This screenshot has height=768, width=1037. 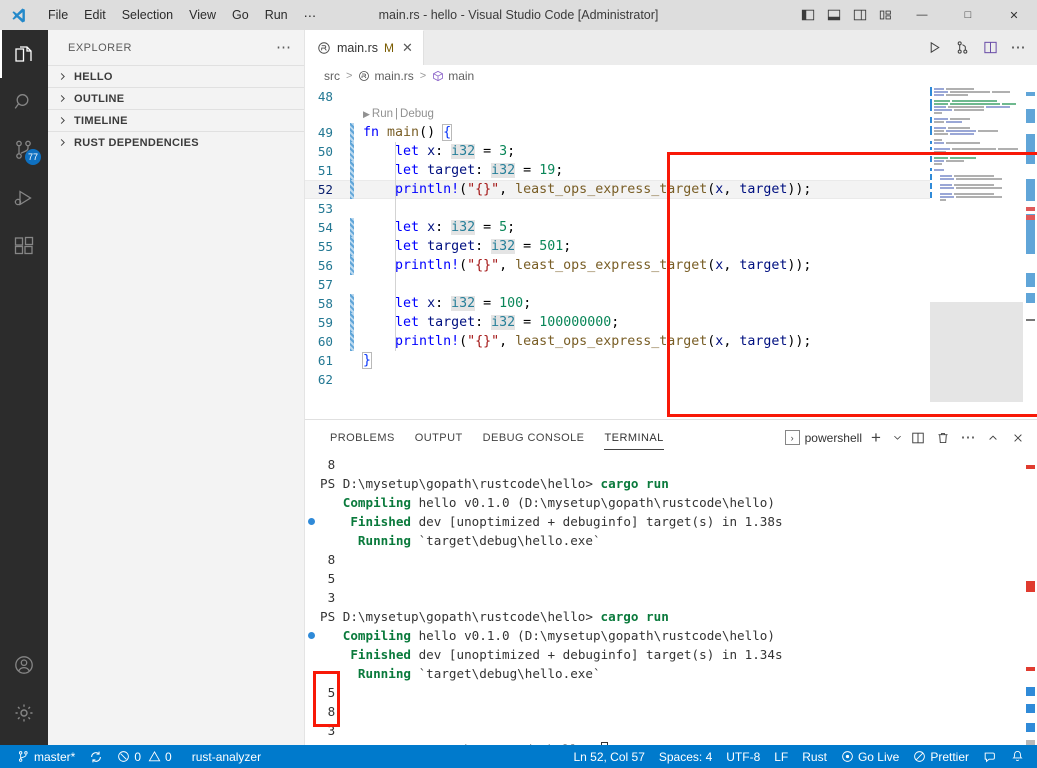 I want to click on activity-item-source-control: 77, so click(x=24, y=150).